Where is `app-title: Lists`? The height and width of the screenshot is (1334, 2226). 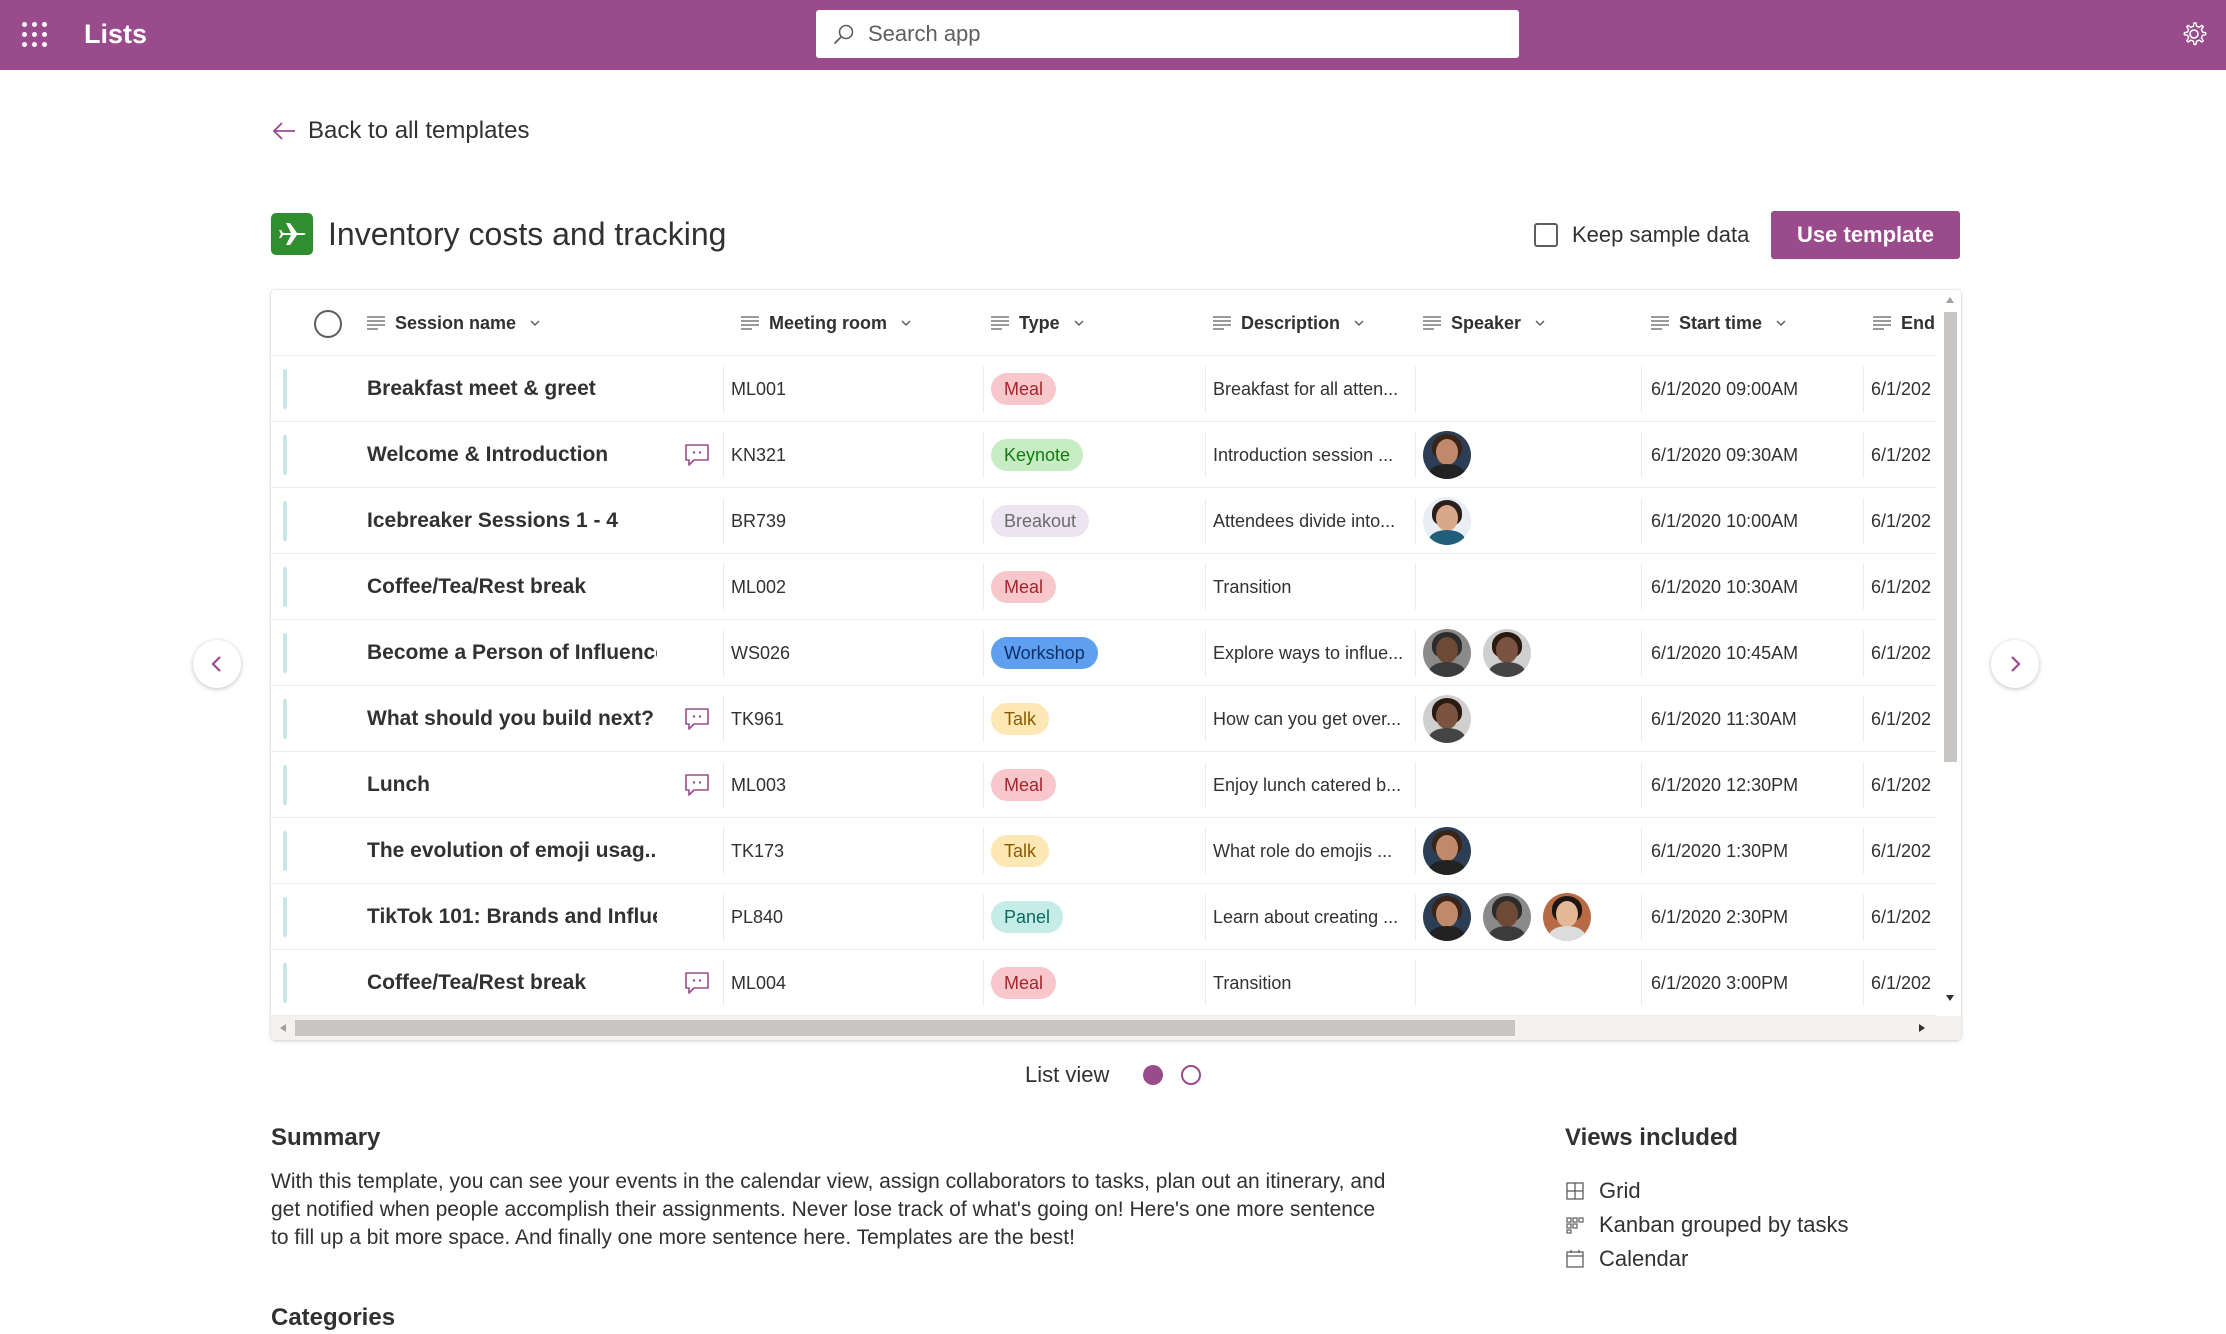
app-title: Lists is located at coordinates (115, 34).